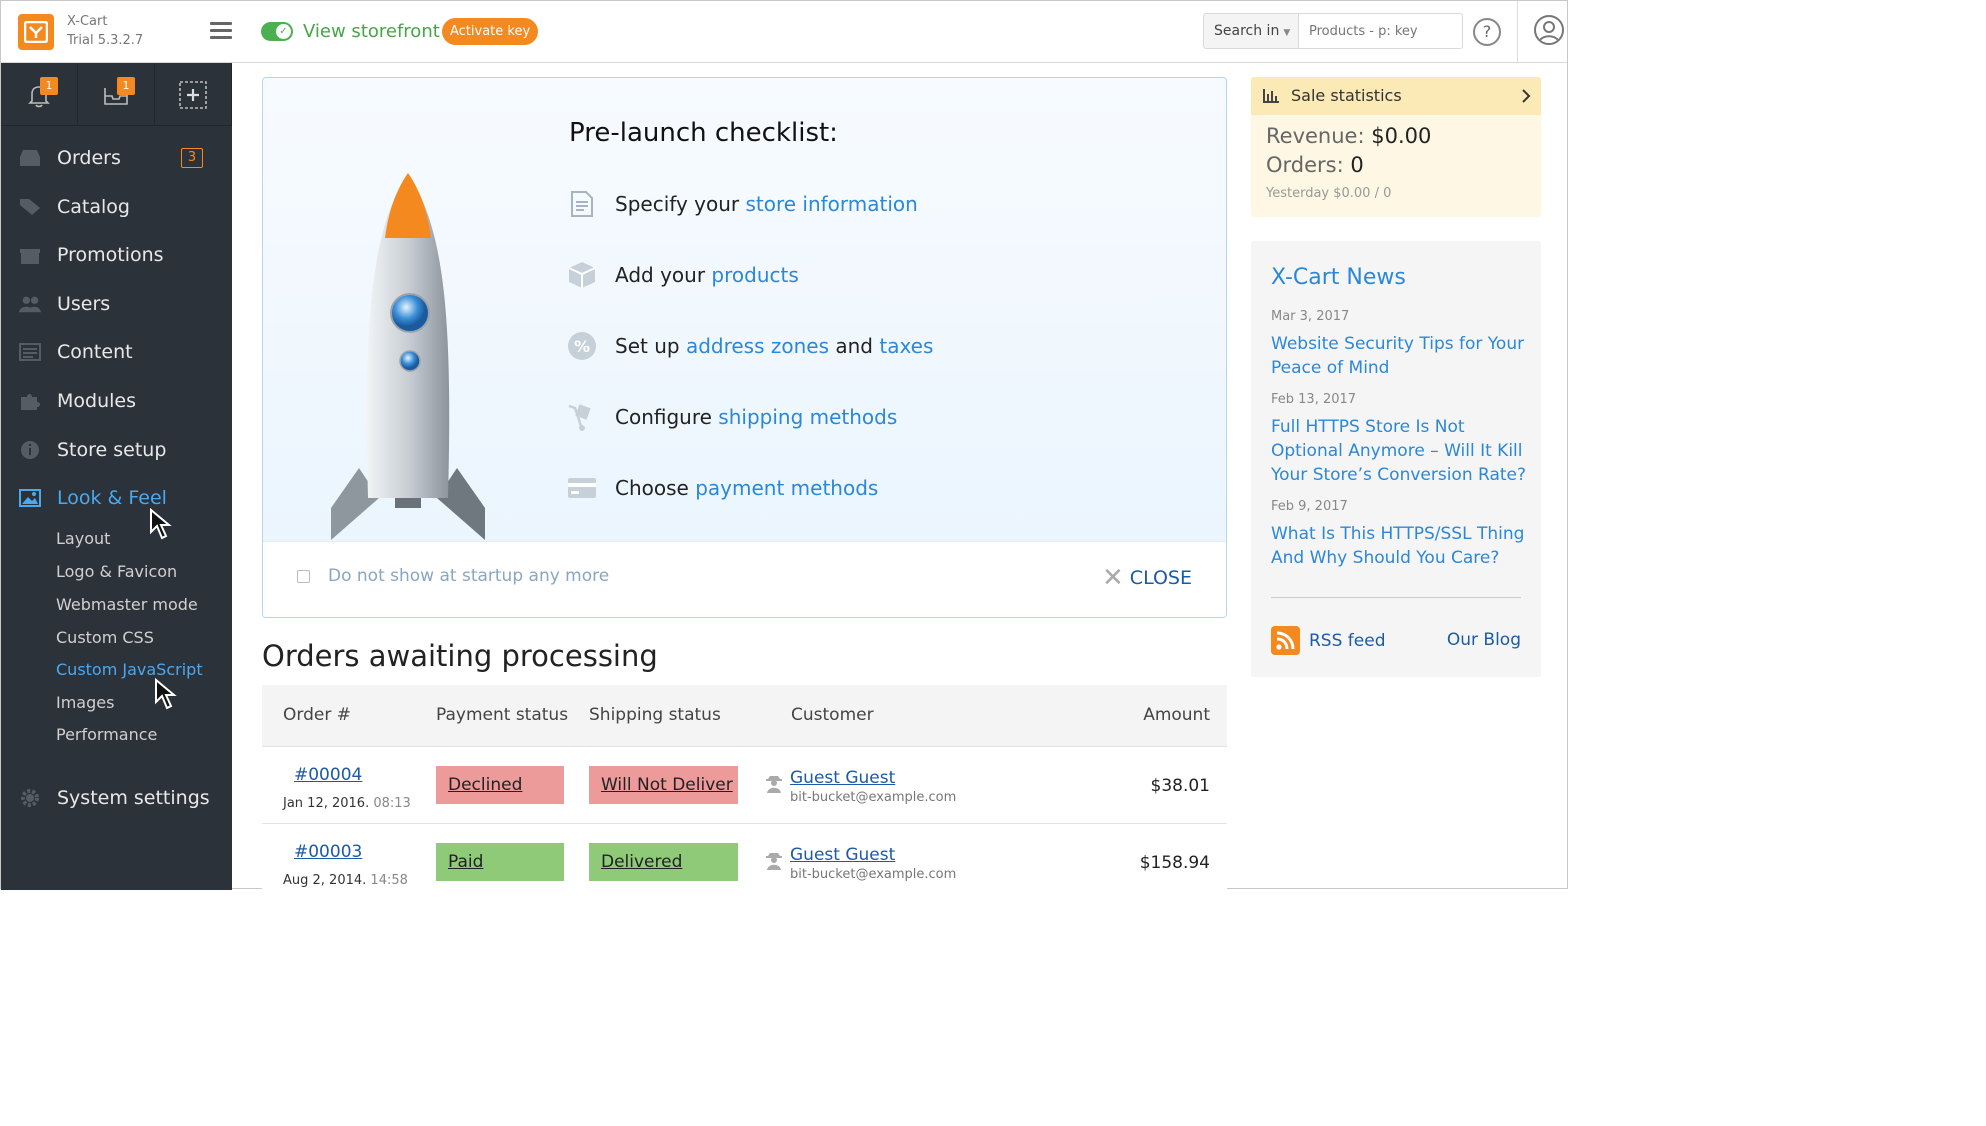 Image resolution: width=1986 pixels, height=1126 pixels. Describe the element at coordinates (453, 576) in the screenshot. I see `do-not-show-checkbox-row: Do not show at startup any more` at that location.